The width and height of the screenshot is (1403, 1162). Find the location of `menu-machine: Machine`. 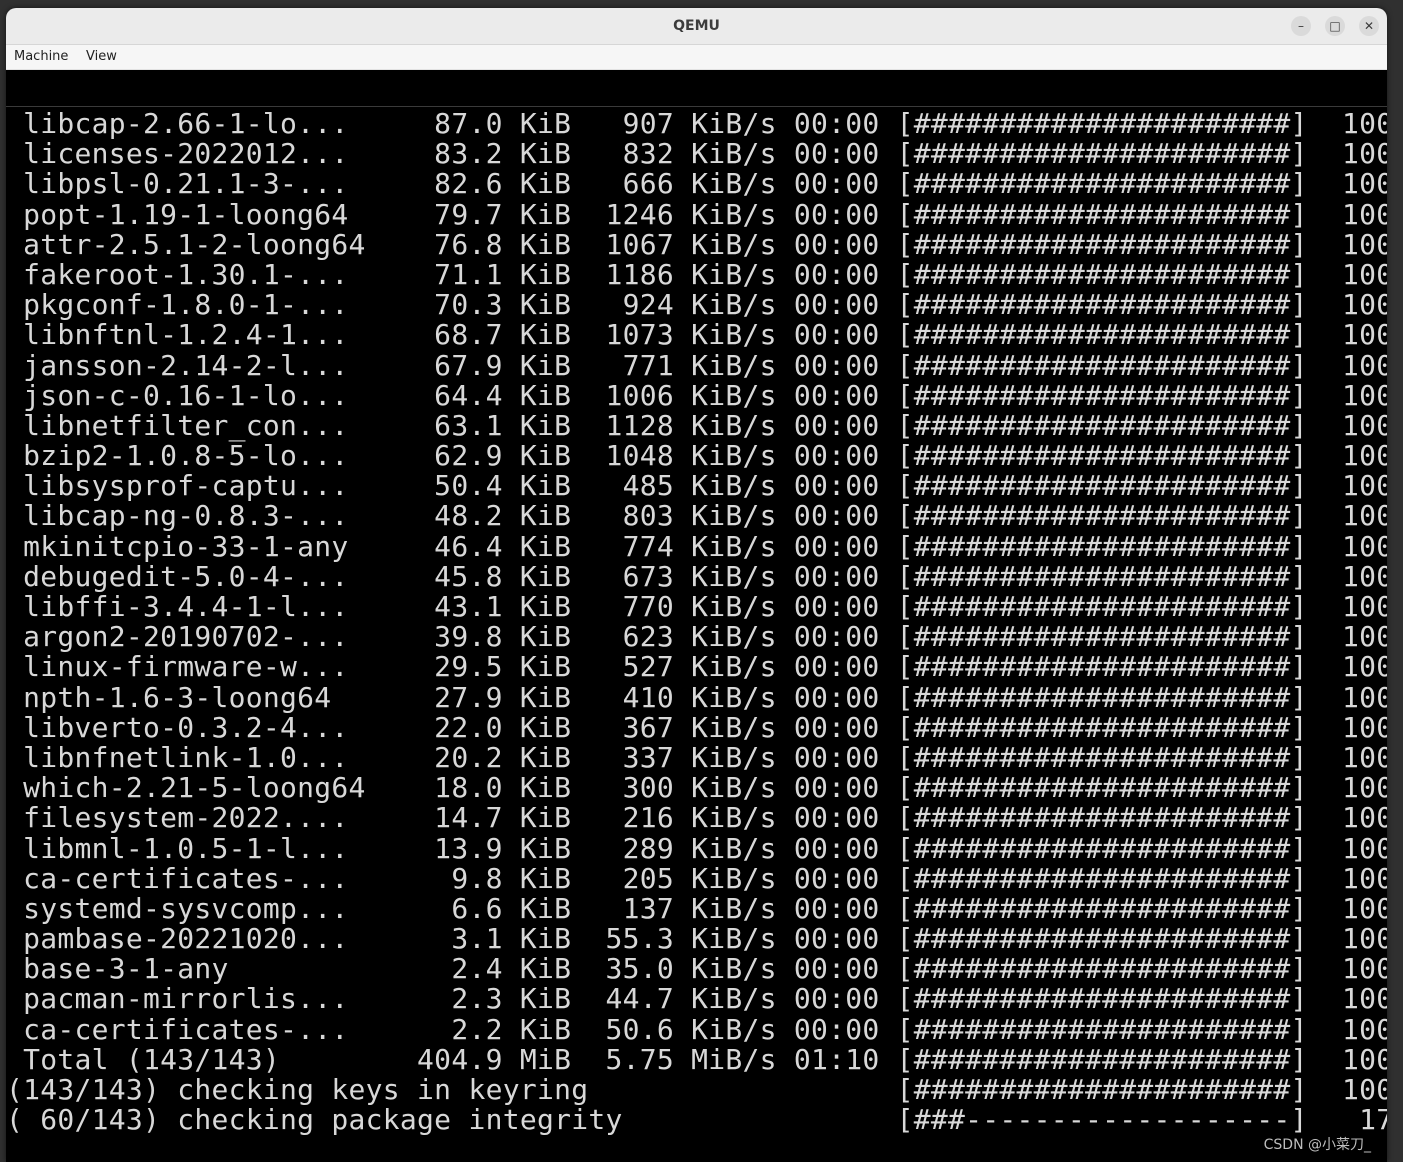

menu-machine: Machine is located at coordinates (41, 57).